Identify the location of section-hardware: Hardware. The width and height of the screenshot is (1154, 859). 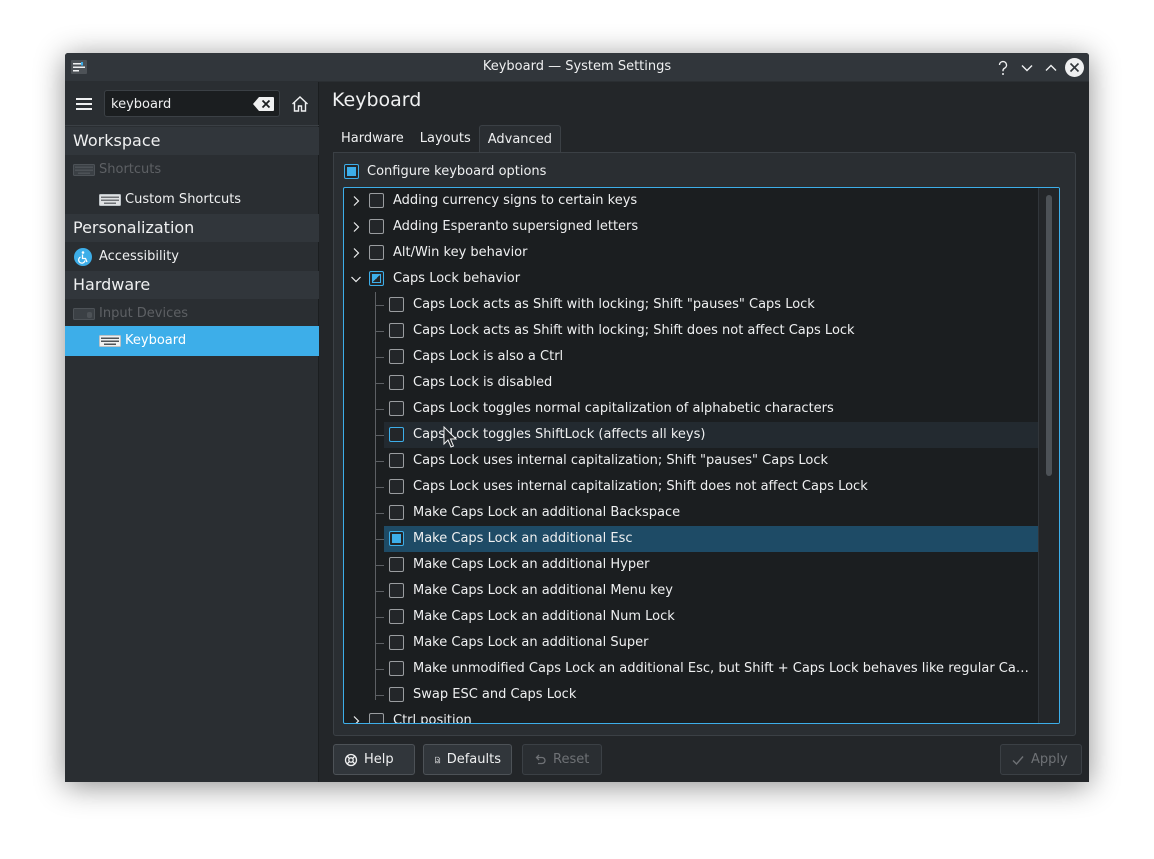
(192, 285).